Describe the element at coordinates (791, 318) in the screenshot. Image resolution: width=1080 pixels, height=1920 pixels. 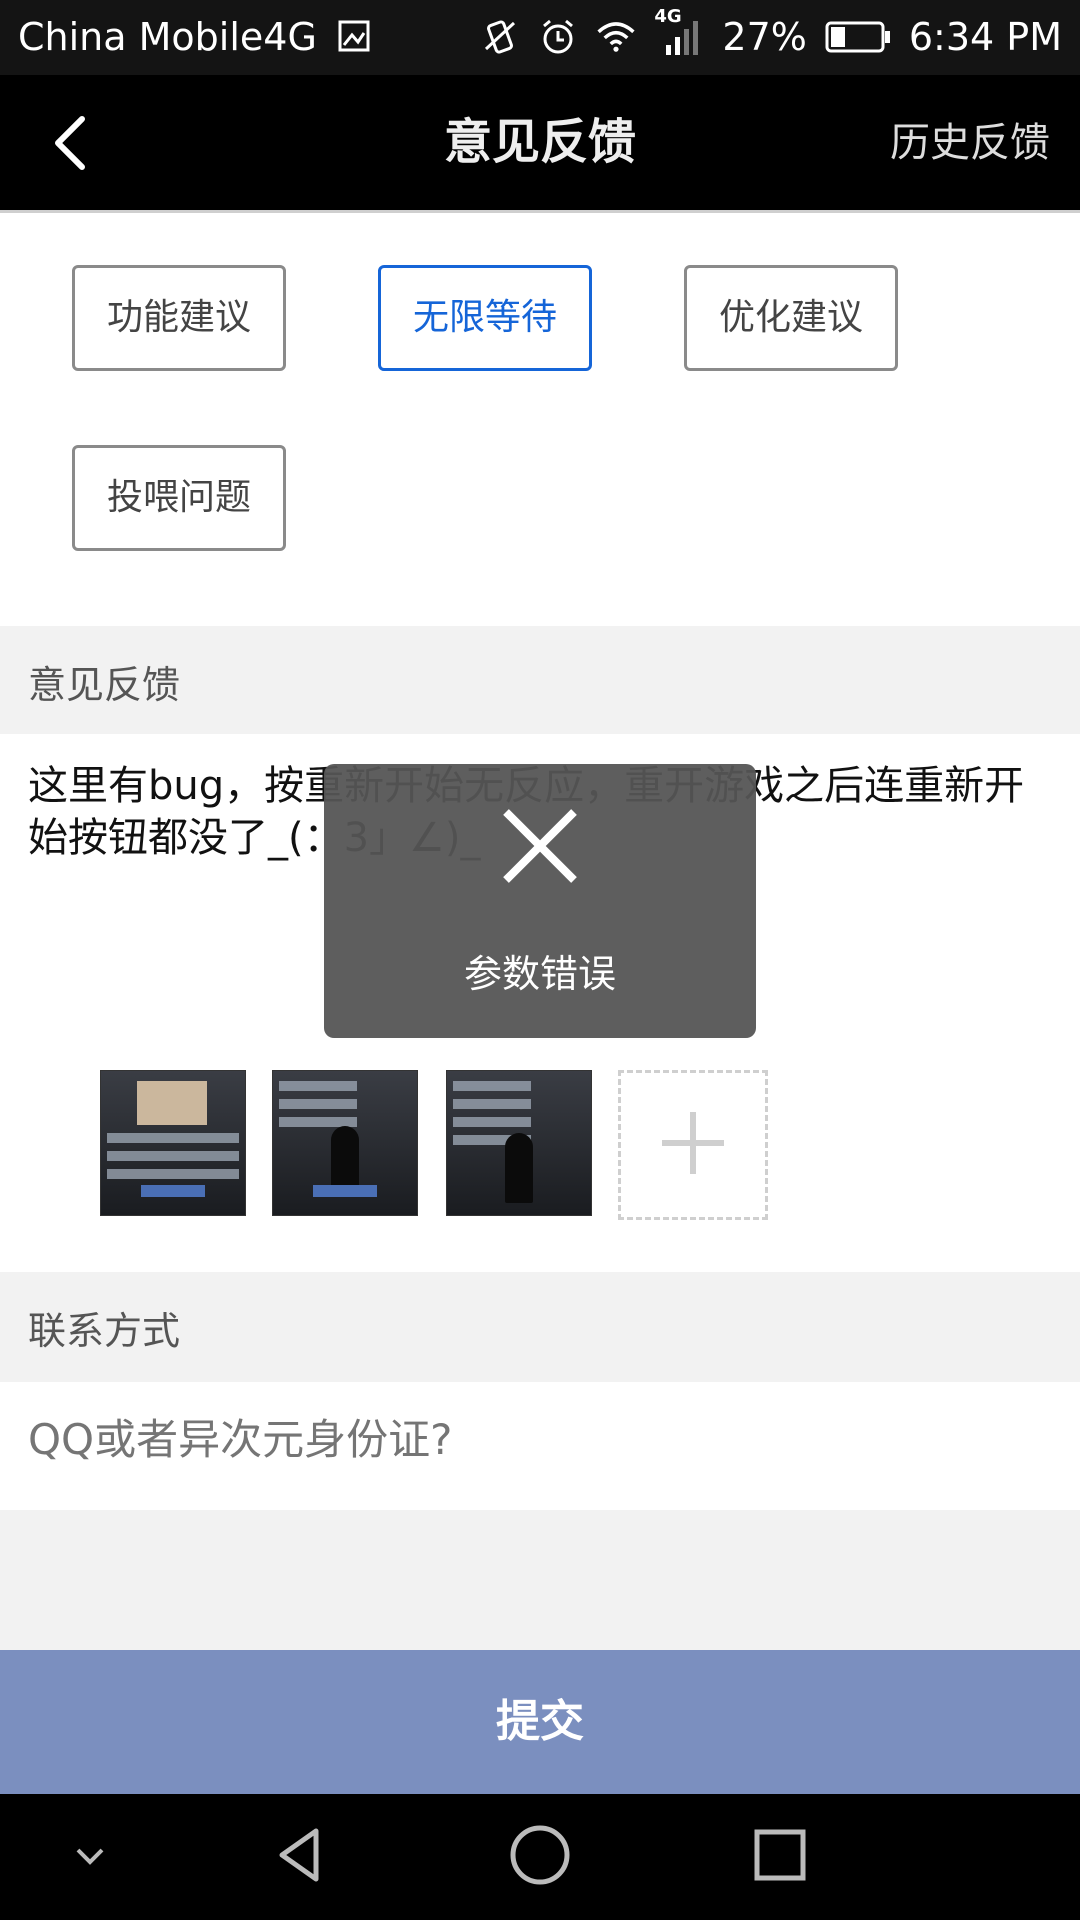
I see `category-chip-optimization: 优化建议` at that location.